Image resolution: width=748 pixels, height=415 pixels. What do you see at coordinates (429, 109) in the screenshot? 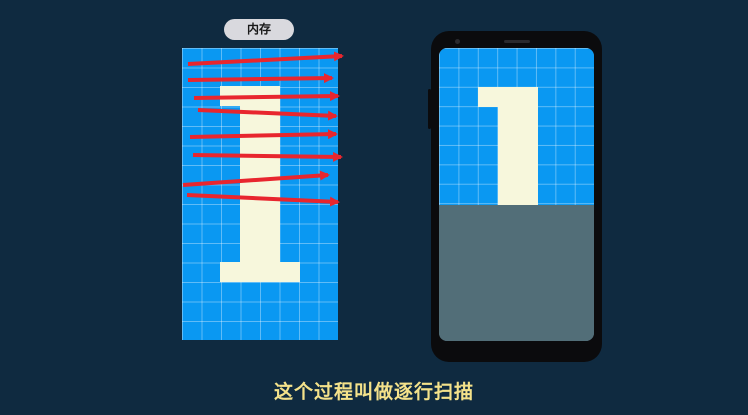
I see `phone-side-button` at bounding box center [429, 109].